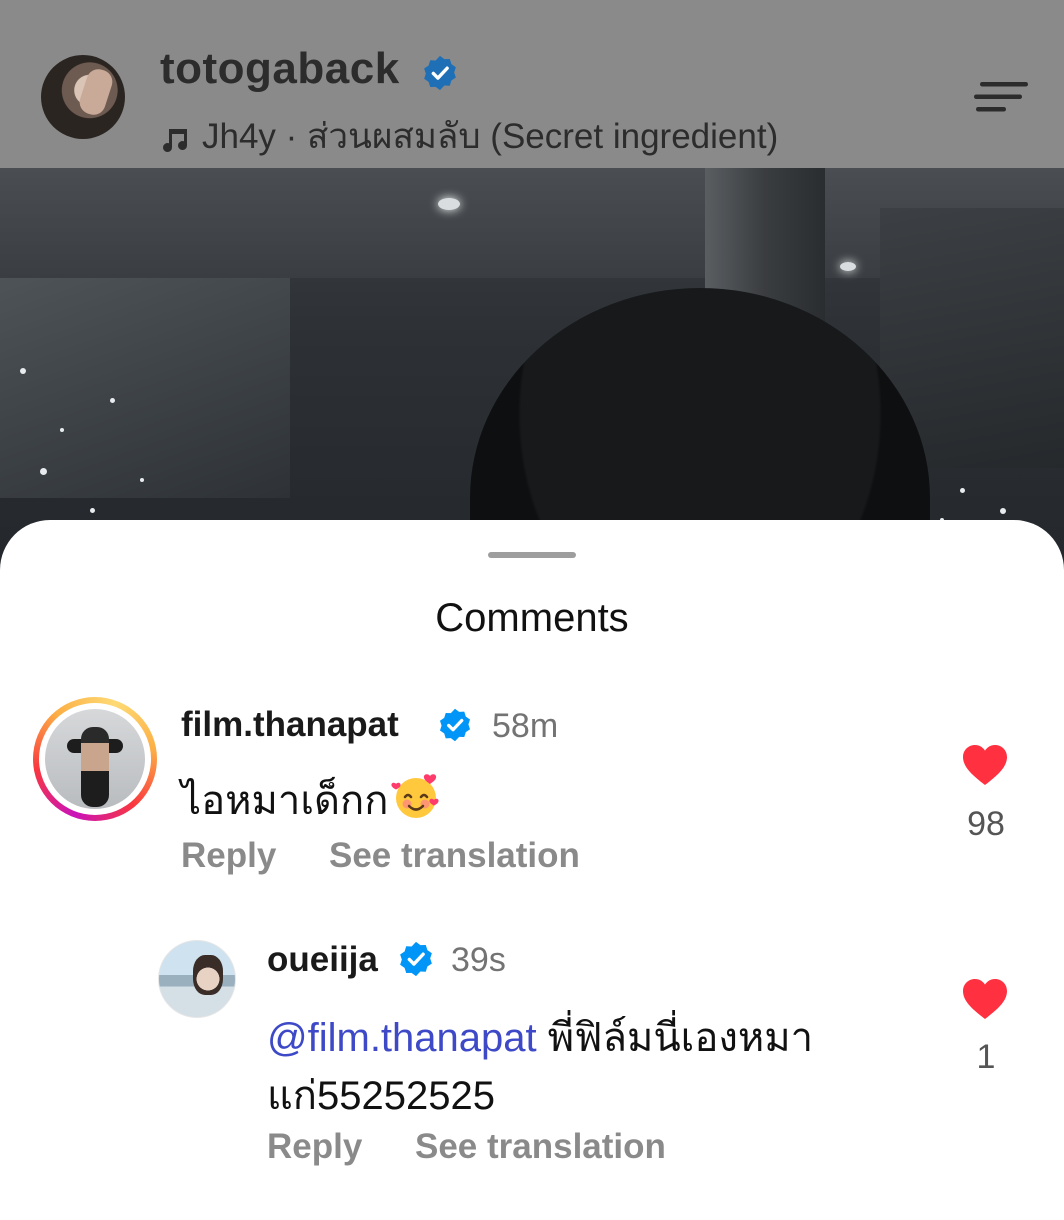 The height and width of the screenshot is (1220, 1064). What do you see at coordinates (290, 725) in the screenshot?
I see `comment-username: film.thanapat` at bounding box center [290, 725].